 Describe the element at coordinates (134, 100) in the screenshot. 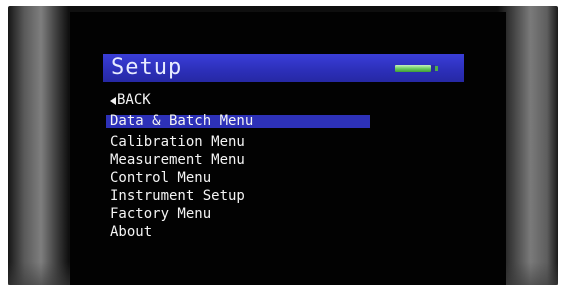

I see `back-label: BACK` at that location.